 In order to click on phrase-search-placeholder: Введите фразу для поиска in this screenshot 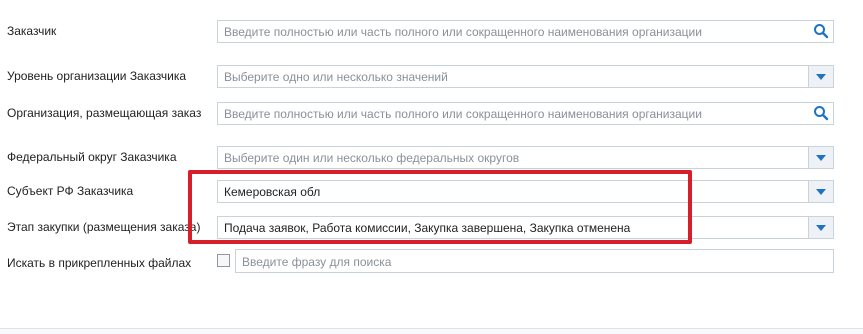, I will do `click(317, 262)`.